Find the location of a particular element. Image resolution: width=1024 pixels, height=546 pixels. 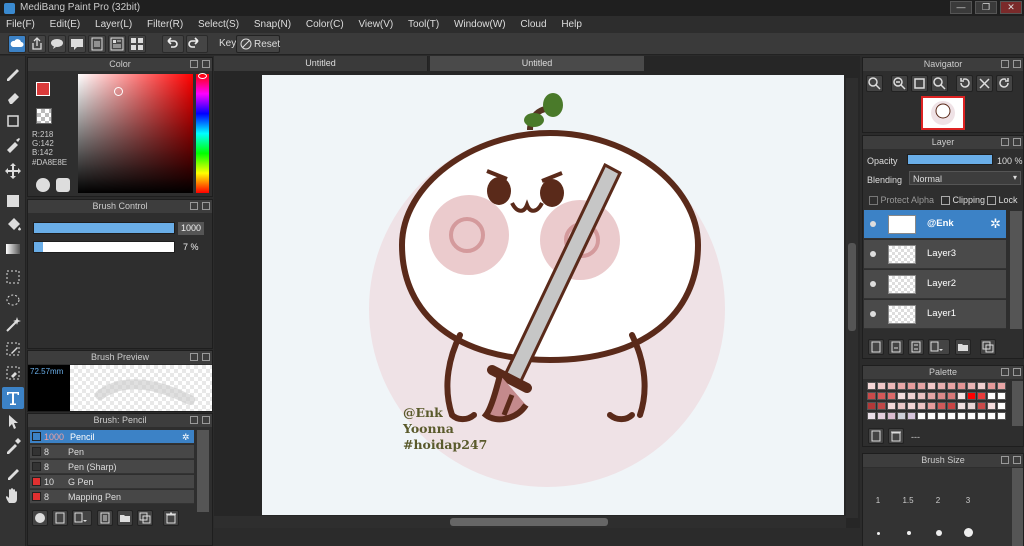

brush-item-pen-sharp: 8 Pen (Sharp) is located at coordinates (112, 467).